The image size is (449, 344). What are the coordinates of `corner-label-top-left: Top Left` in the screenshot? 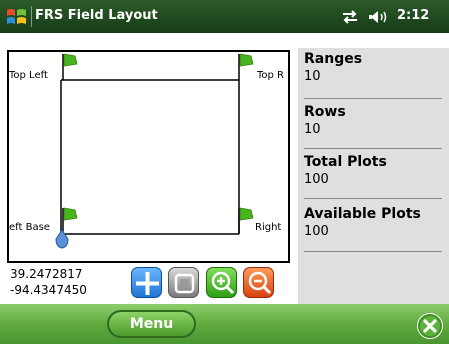 It's located at (28, 75).